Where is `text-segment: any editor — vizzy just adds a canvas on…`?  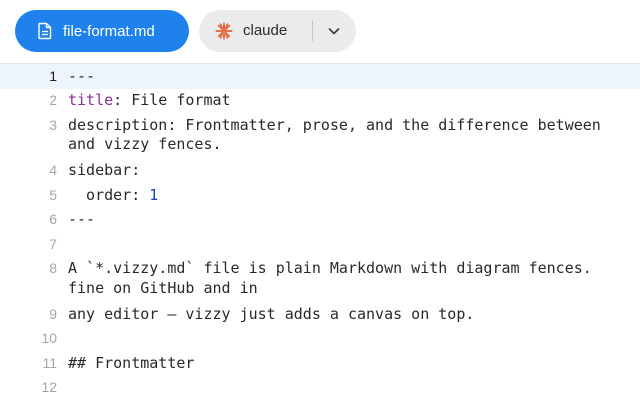
text-segment: any editor — vizzy just adds a canvas on… is located at coordinates (271, 313).